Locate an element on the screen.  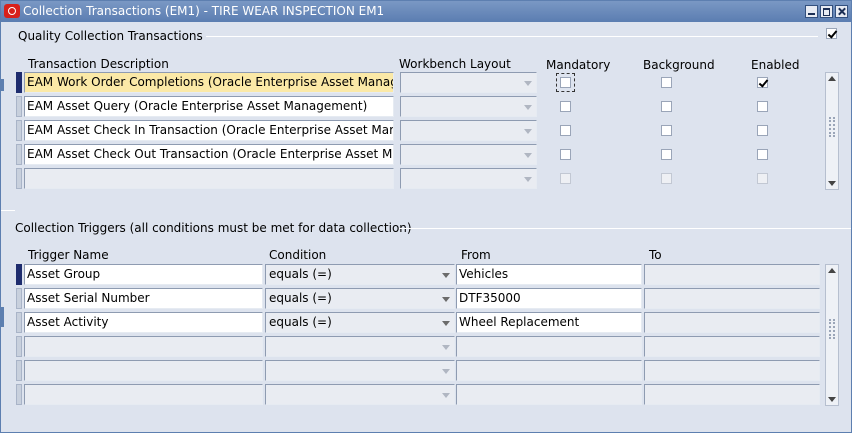
col-header-condition: Condition is located at coordinates (298, 255).